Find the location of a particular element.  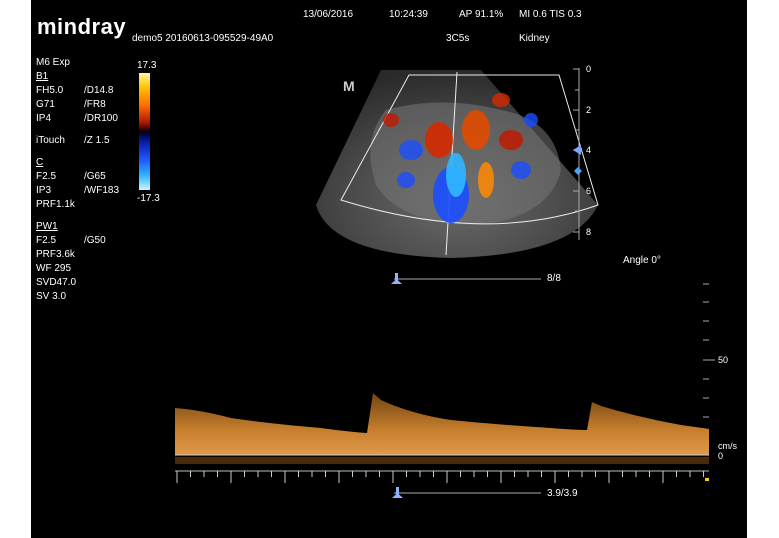

doppler-spectrum is located at coordinates (442, 428).